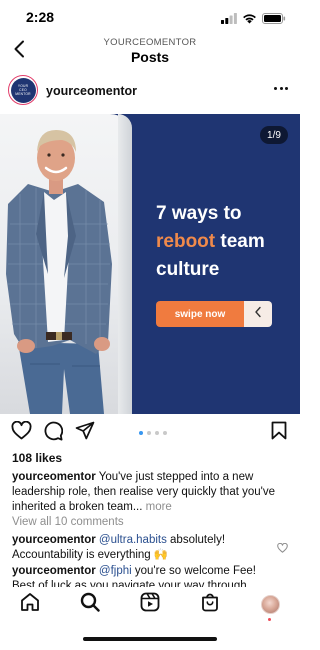  I want to click on bookmark-icon, so click(279, 433).